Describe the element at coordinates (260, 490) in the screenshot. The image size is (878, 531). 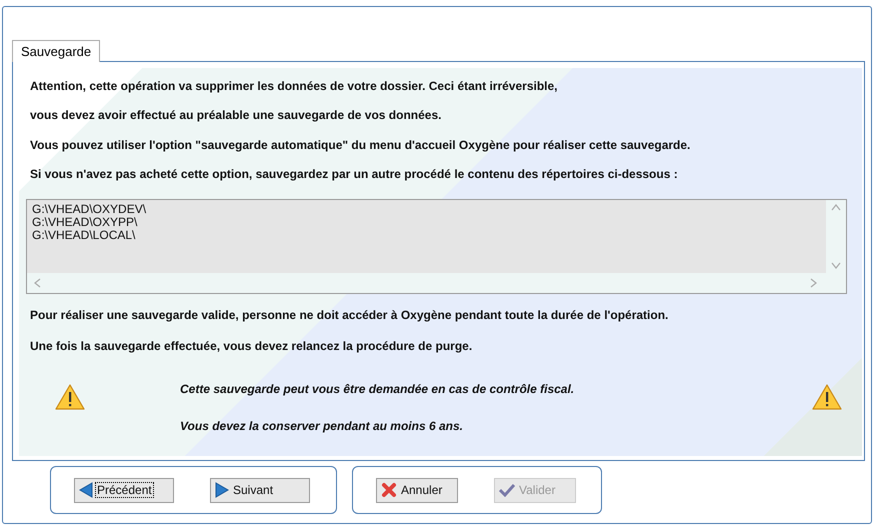
I see `next-button: Suivant` at that location.